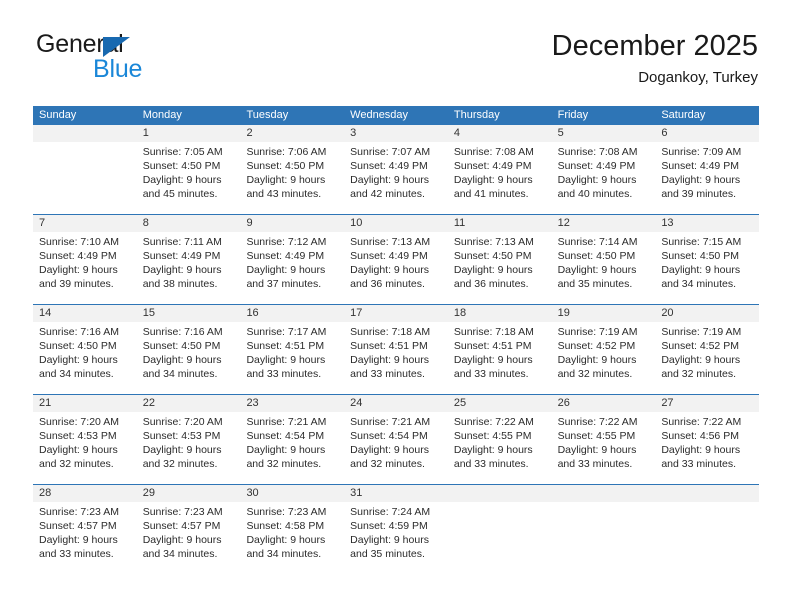 Image resolution: width=792 pixels, height=612 pixels. I want to click on day-number: 28, so click(85, 493).